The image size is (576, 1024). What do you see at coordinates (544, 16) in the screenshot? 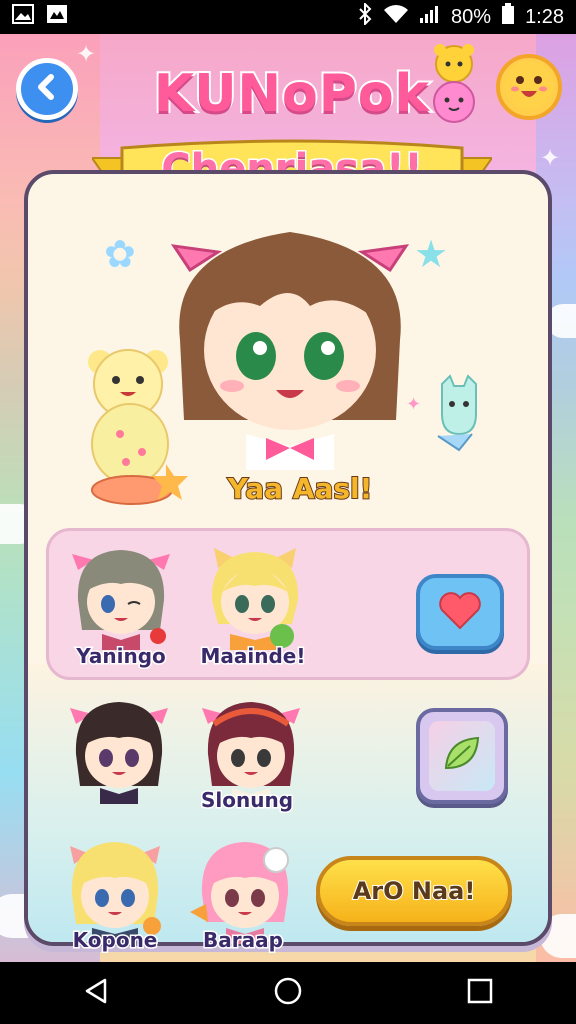
I see `clock: 1:28` at bounding box center [544, 16].